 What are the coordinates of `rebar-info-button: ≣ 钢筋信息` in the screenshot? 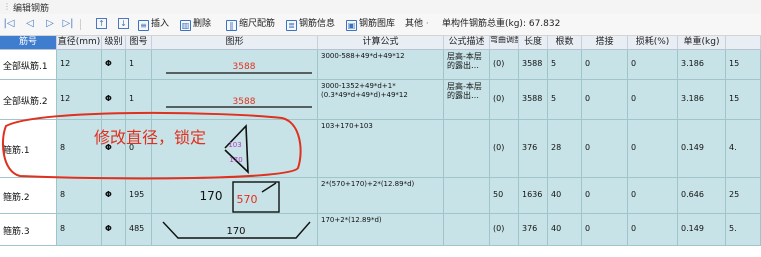 It's located at (310, 24).